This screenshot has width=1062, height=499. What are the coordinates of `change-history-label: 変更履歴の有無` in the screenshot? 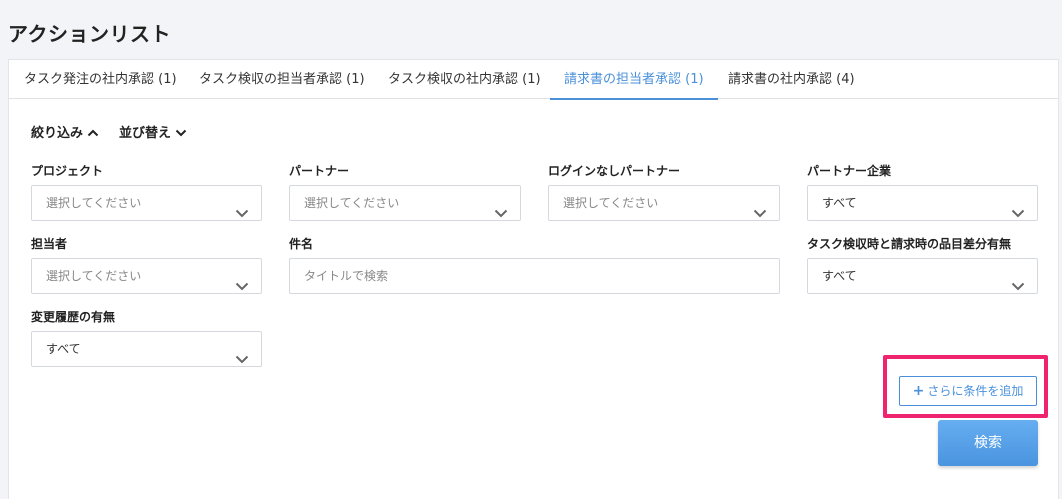 It's located at (73, 317).